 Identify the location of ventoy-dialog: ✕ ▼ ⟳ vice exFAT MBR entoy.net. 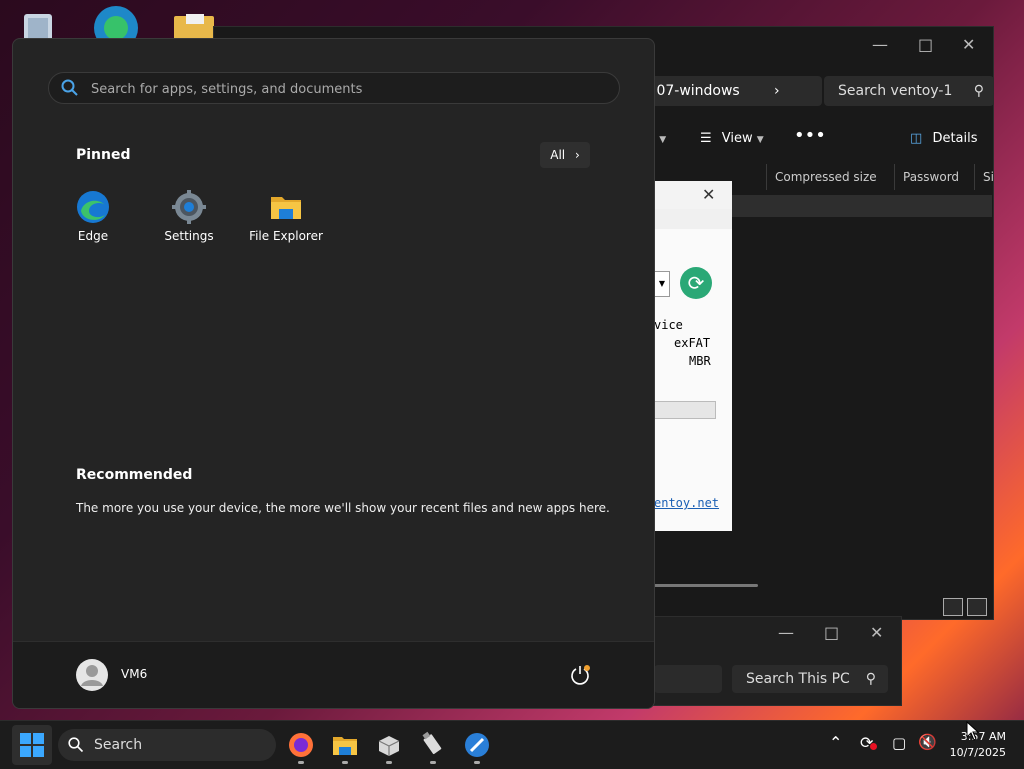
(692, 356).